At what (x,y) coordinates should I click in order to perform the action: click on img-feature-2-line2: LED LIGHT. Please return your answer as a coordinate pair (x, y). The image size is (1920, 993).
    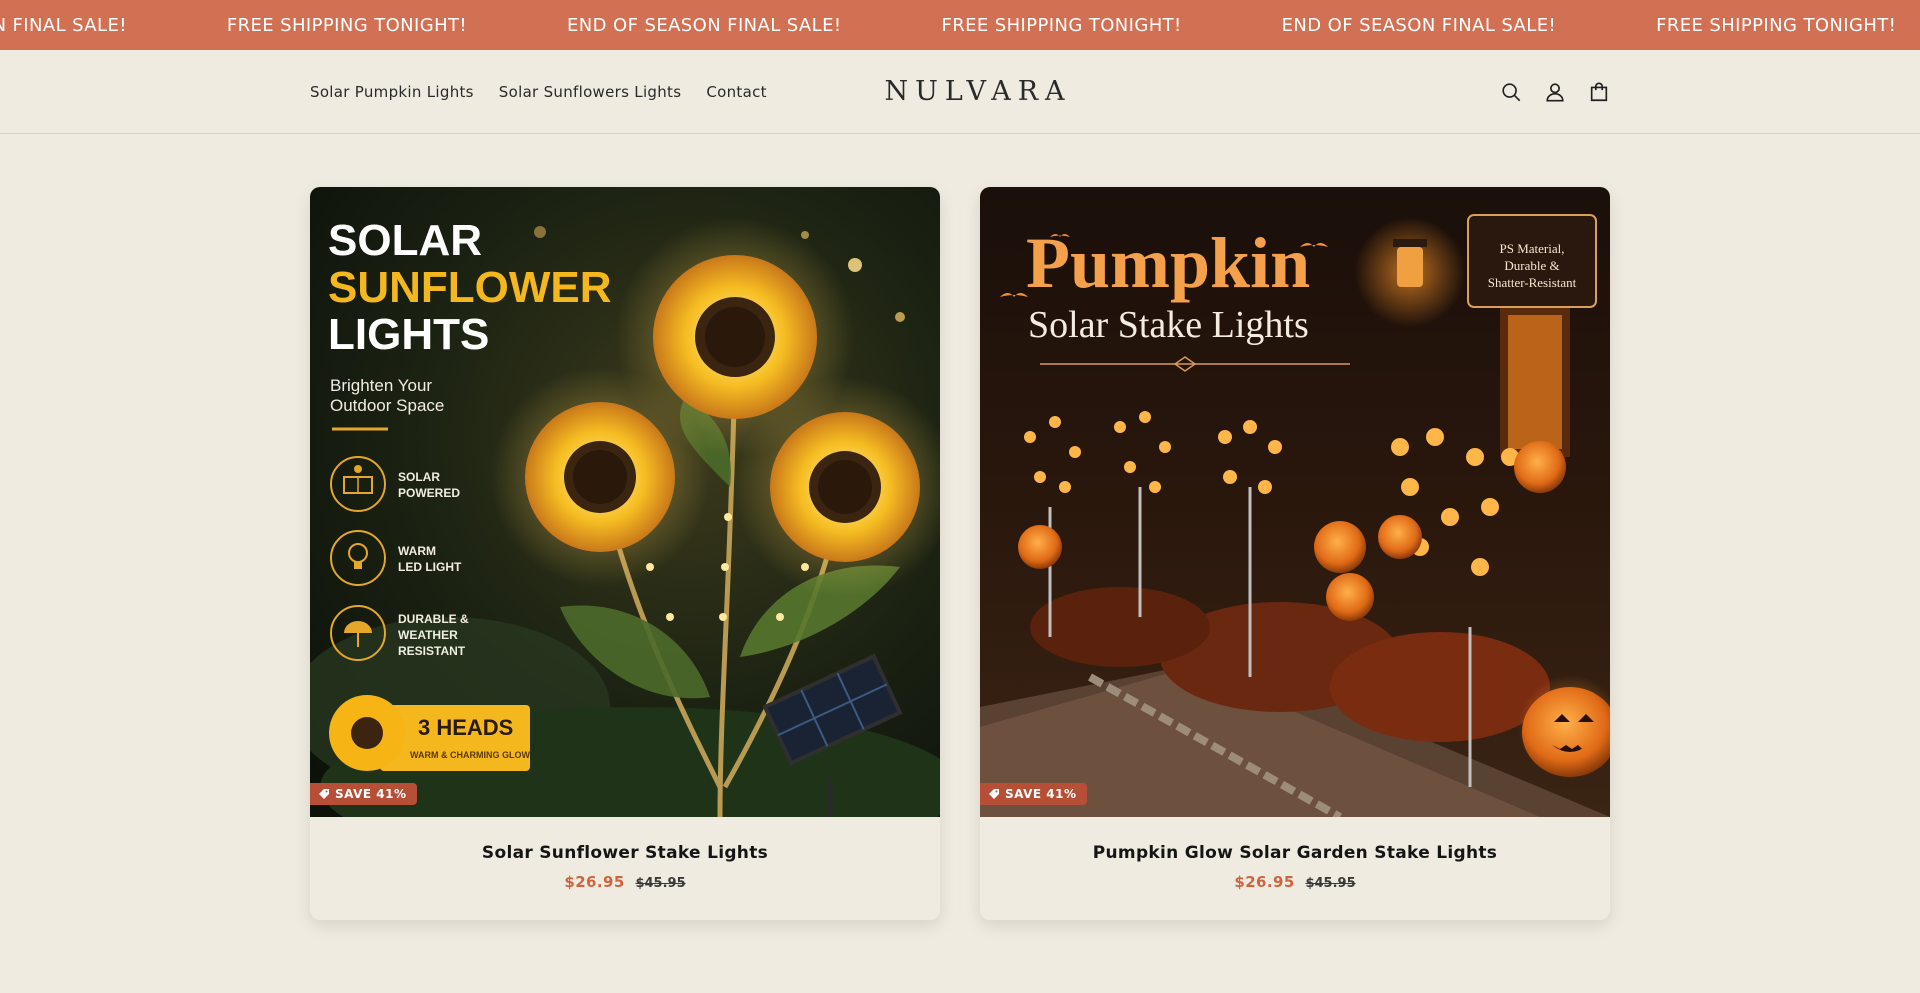
    Looking at the image, I should click on (430, 567).